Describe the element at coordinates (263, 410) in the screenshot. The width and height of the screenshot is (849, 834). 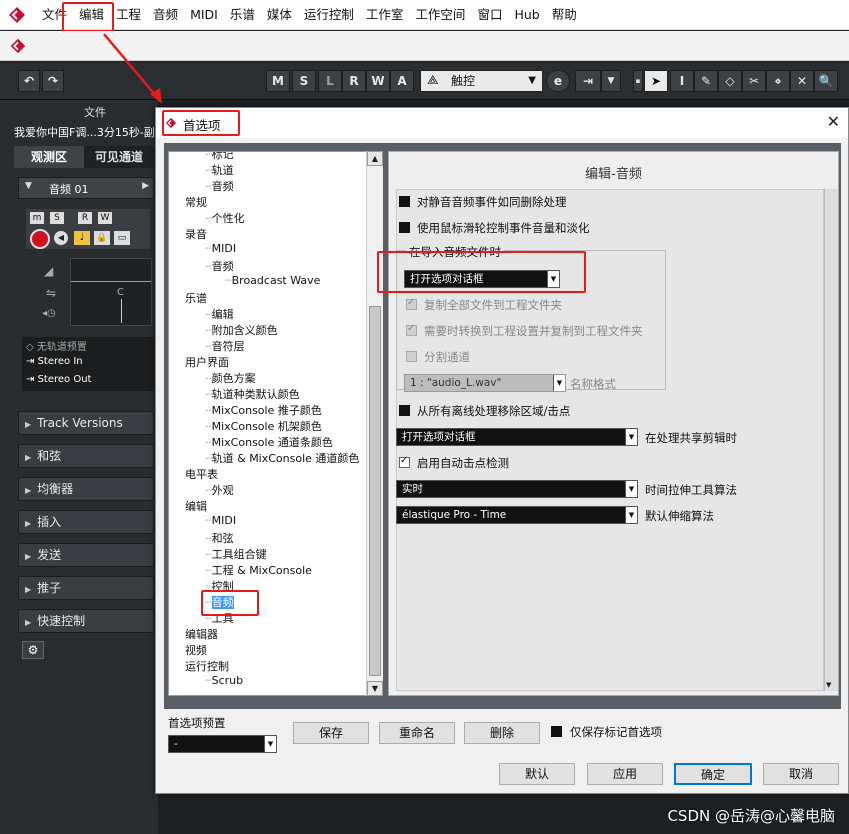
I see `tree-item: ┈MixConsole 推子颜色` at that location.